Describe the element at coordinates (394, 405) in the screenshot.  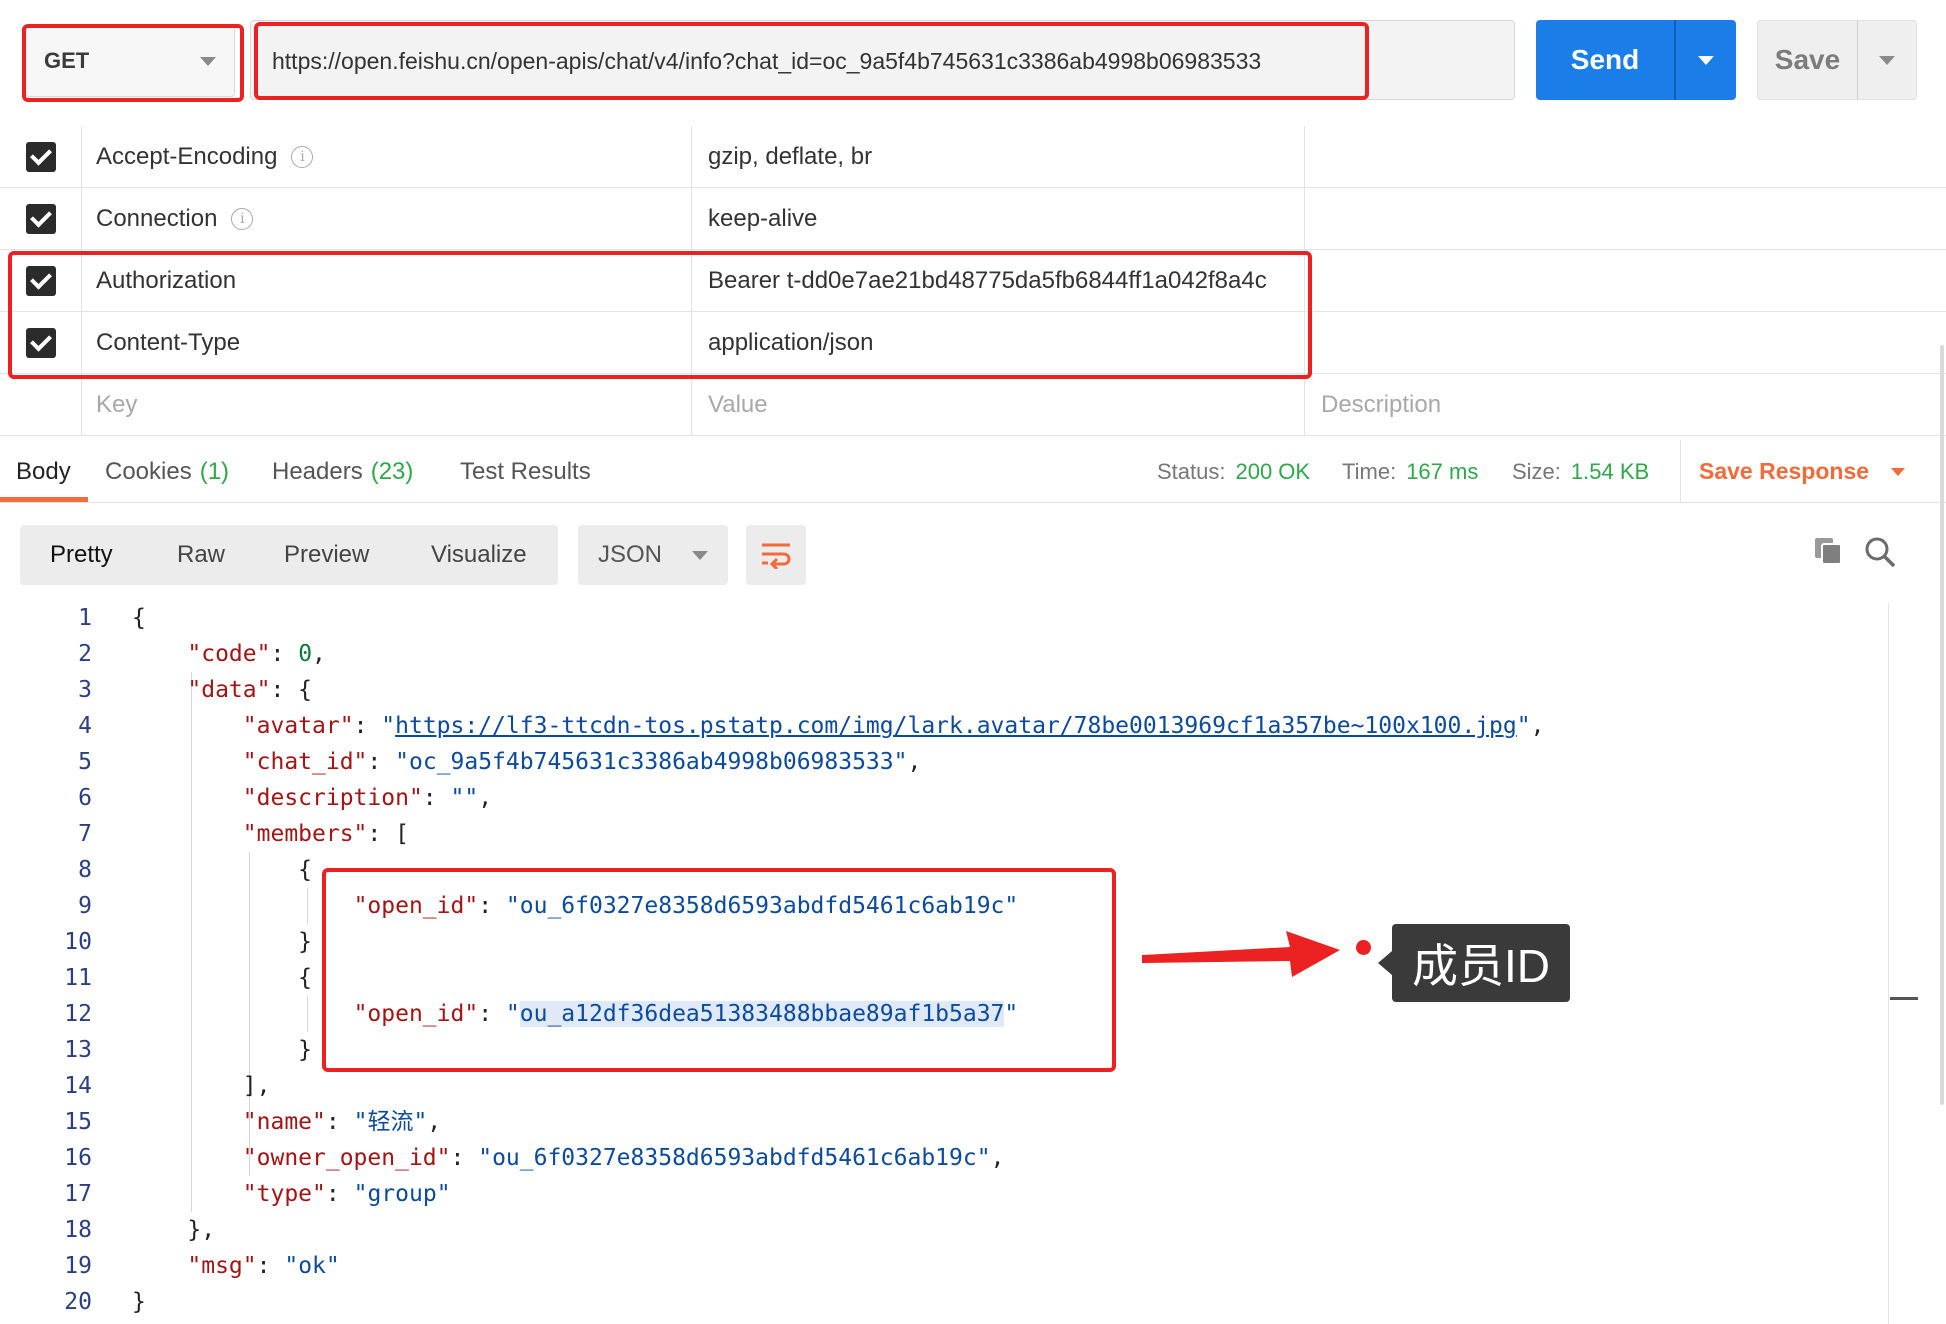
I see `new-key-input: Key` at that location.